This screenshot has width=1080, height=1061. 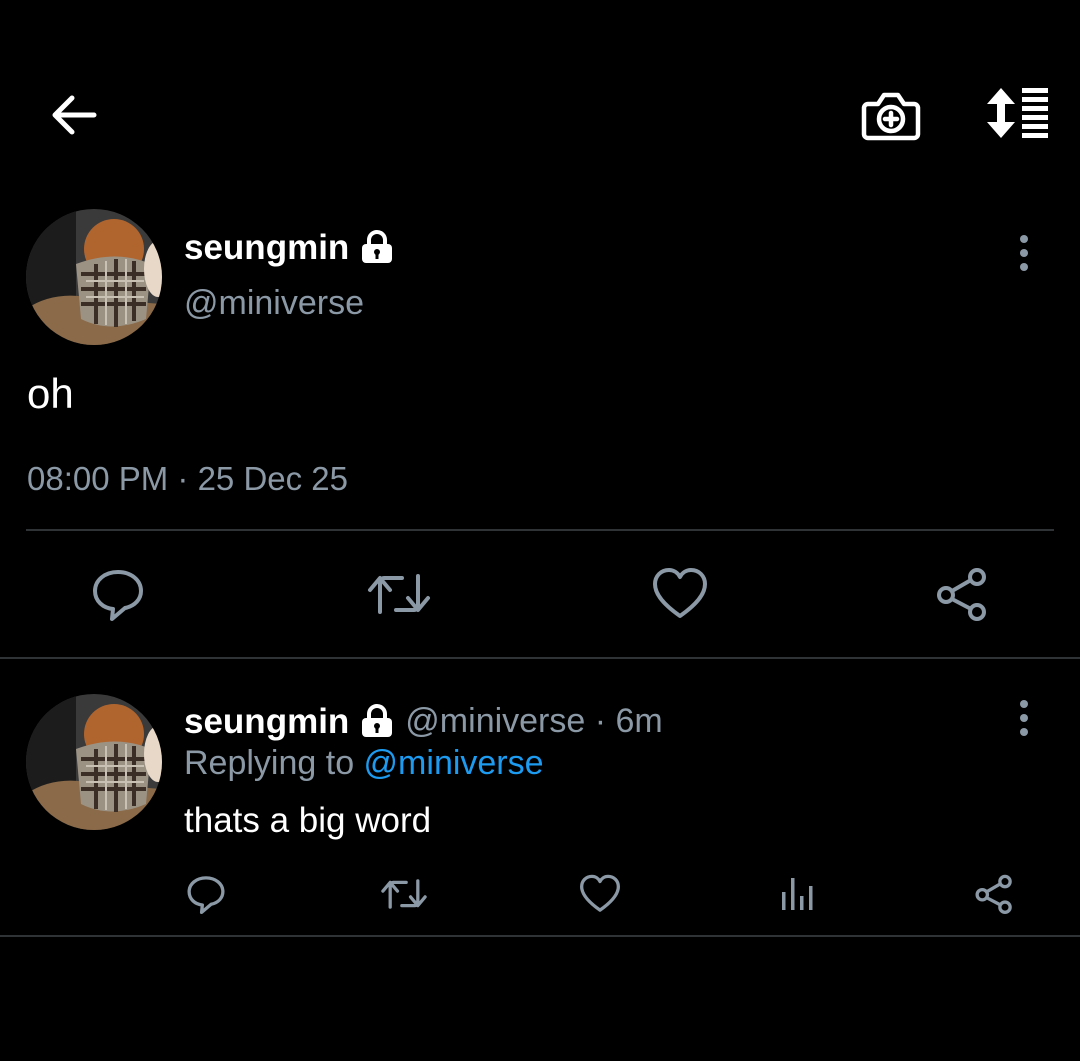 I want to click on replying-to-mention: @miniverse, so click(x=454, y=763).